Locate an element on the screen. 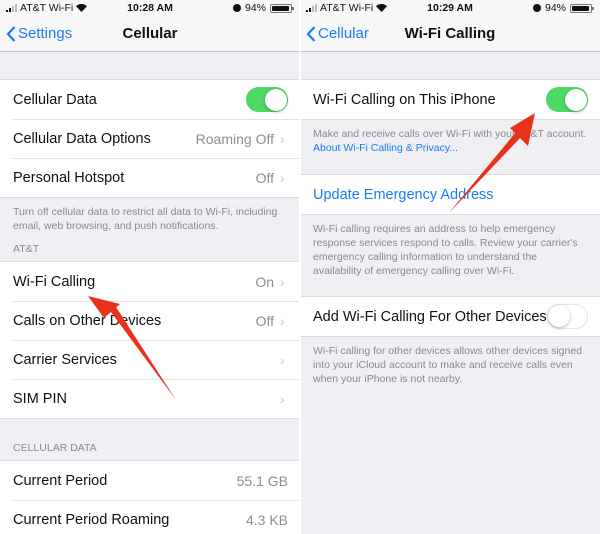 Image resolution: width=600 pixels, height=534 pixels. current-period-row: Current Period 55.1 GB is located at coordinates (150, 480).